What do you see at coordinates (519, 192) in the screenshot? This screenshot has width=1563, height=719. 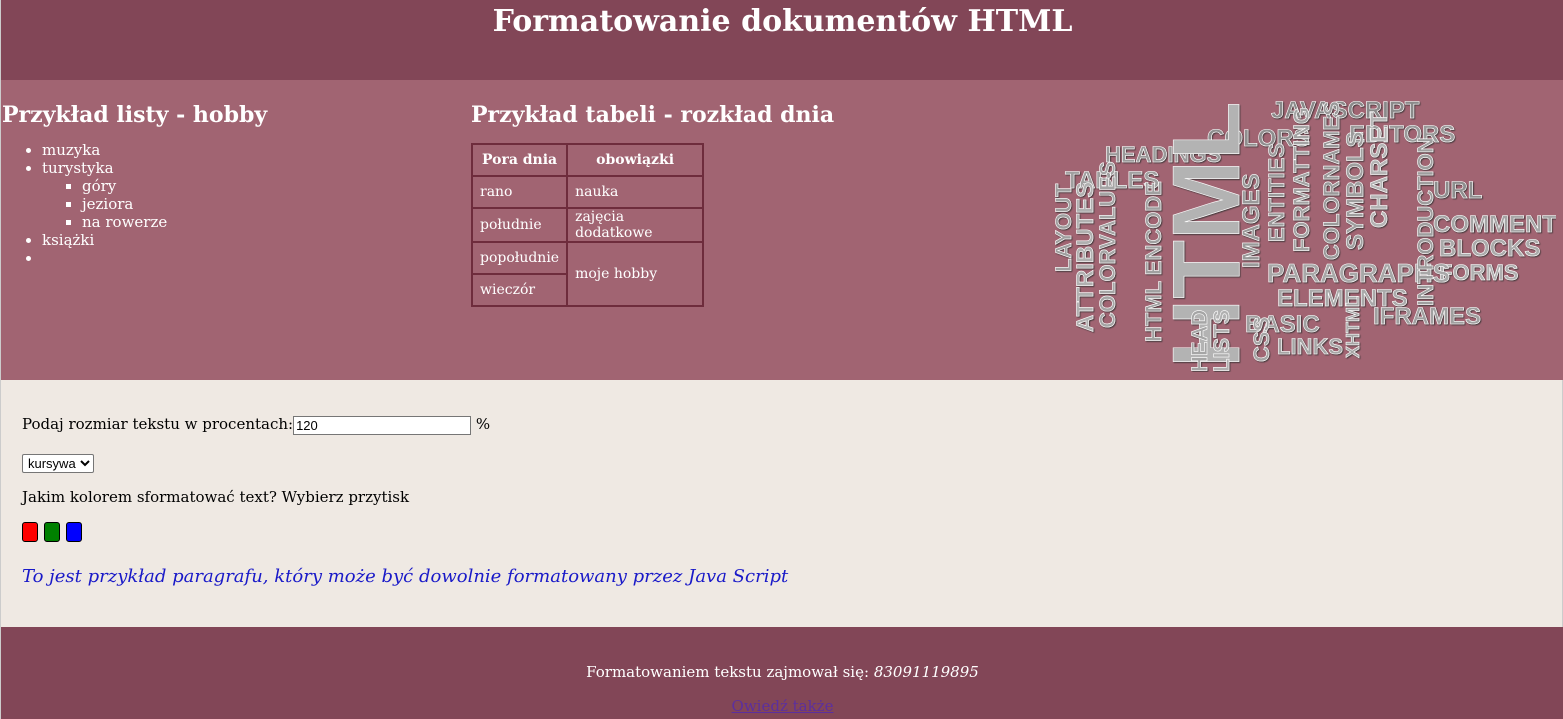 I see `table-cell: rano` at bounding box center [519, 192].